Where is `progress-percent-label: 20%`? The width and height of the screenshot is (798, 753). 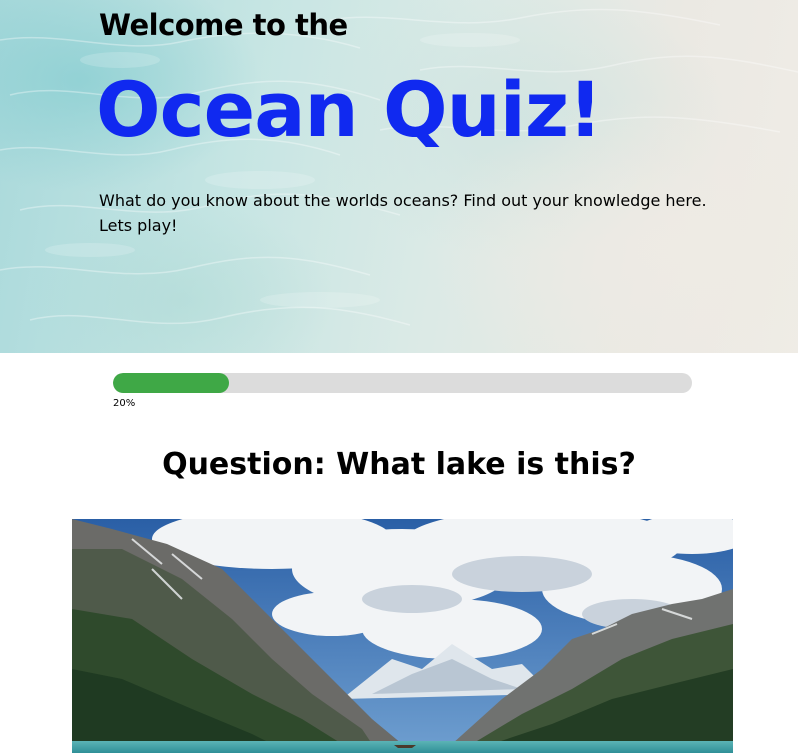
progress-percent-label: 20% is located at coordinates (124, 403).